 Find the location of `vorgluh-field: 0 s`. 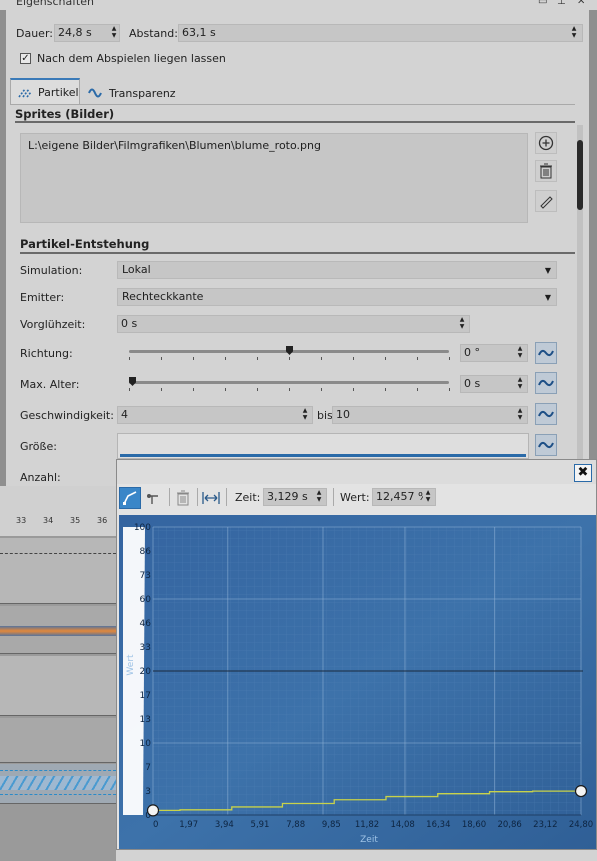

vorgluh-field: 0 s is located at coordinates (293, 324).